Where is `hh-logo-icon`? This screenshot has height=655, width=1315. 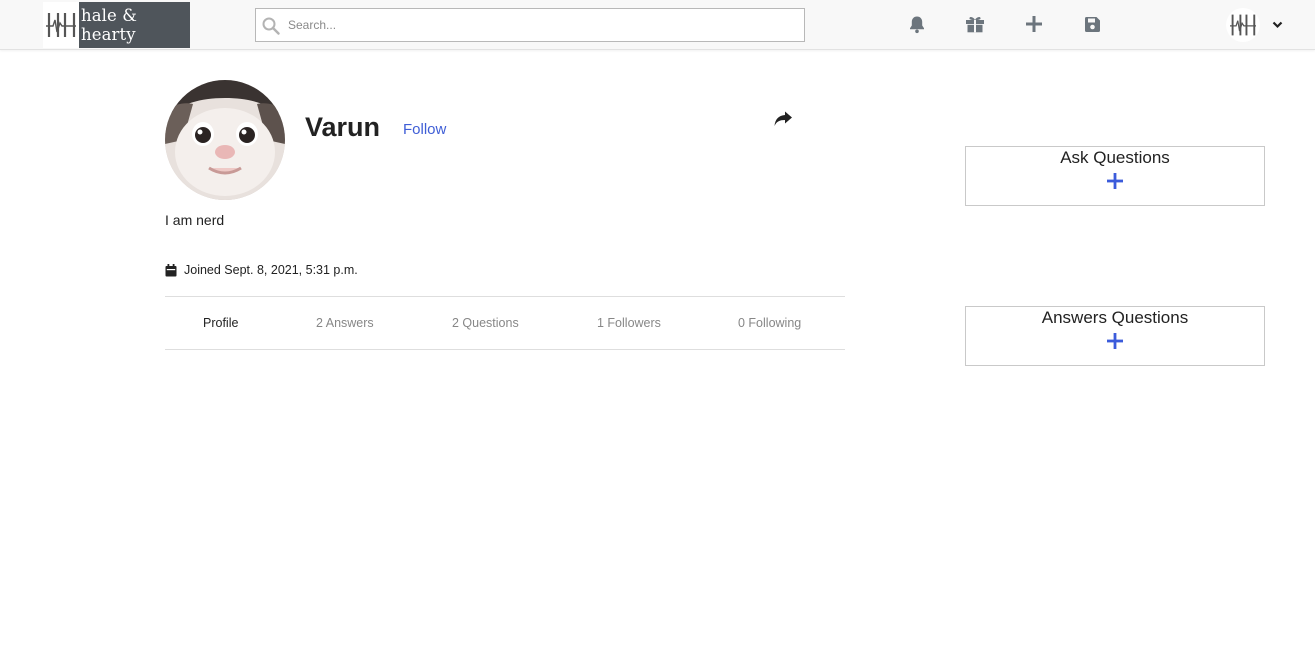 hh-logo-icon is located at coordinates (61, 25).